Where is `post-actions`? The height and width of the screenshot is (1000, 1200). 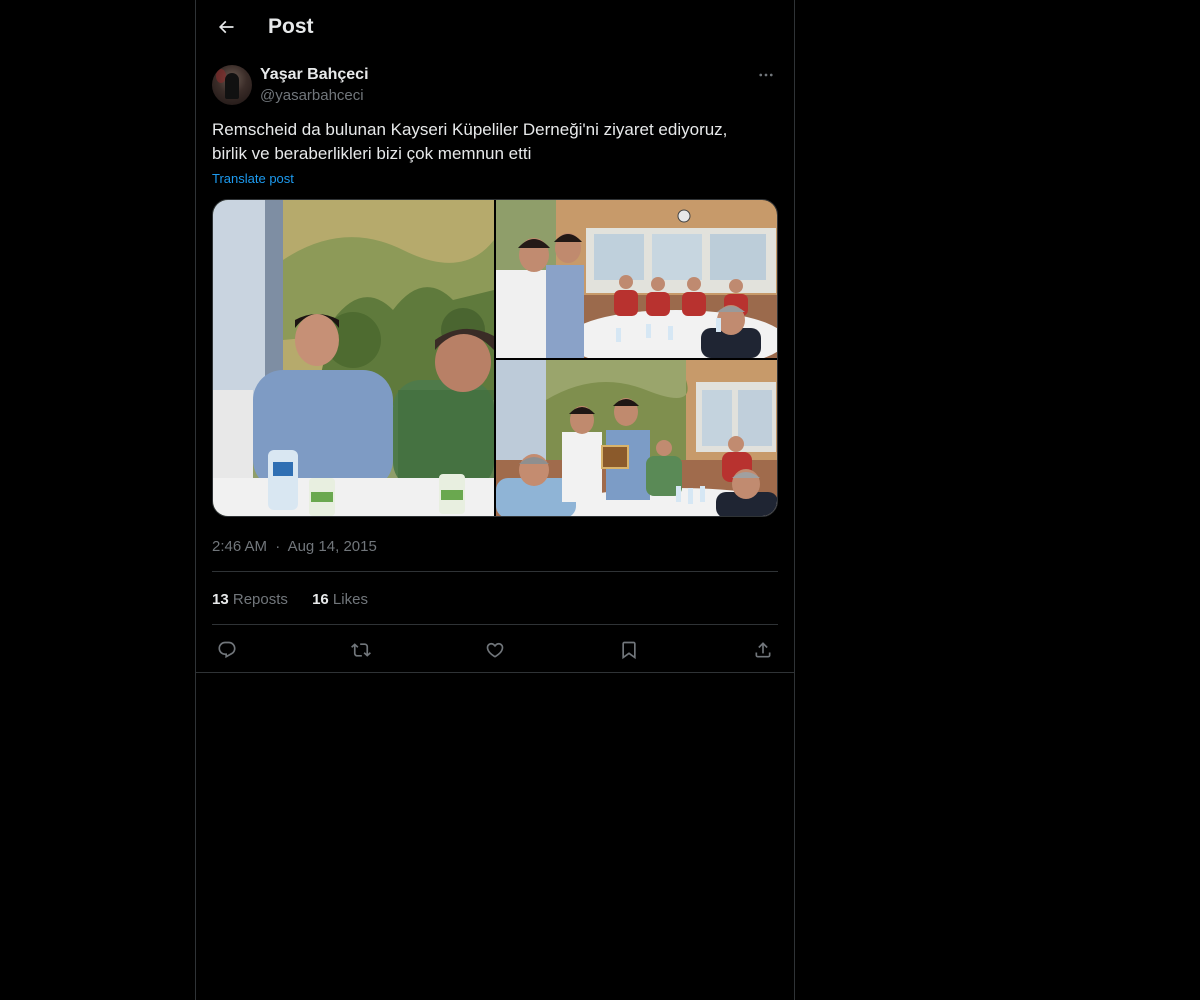 post-actions is located at coordinates (495, 650).